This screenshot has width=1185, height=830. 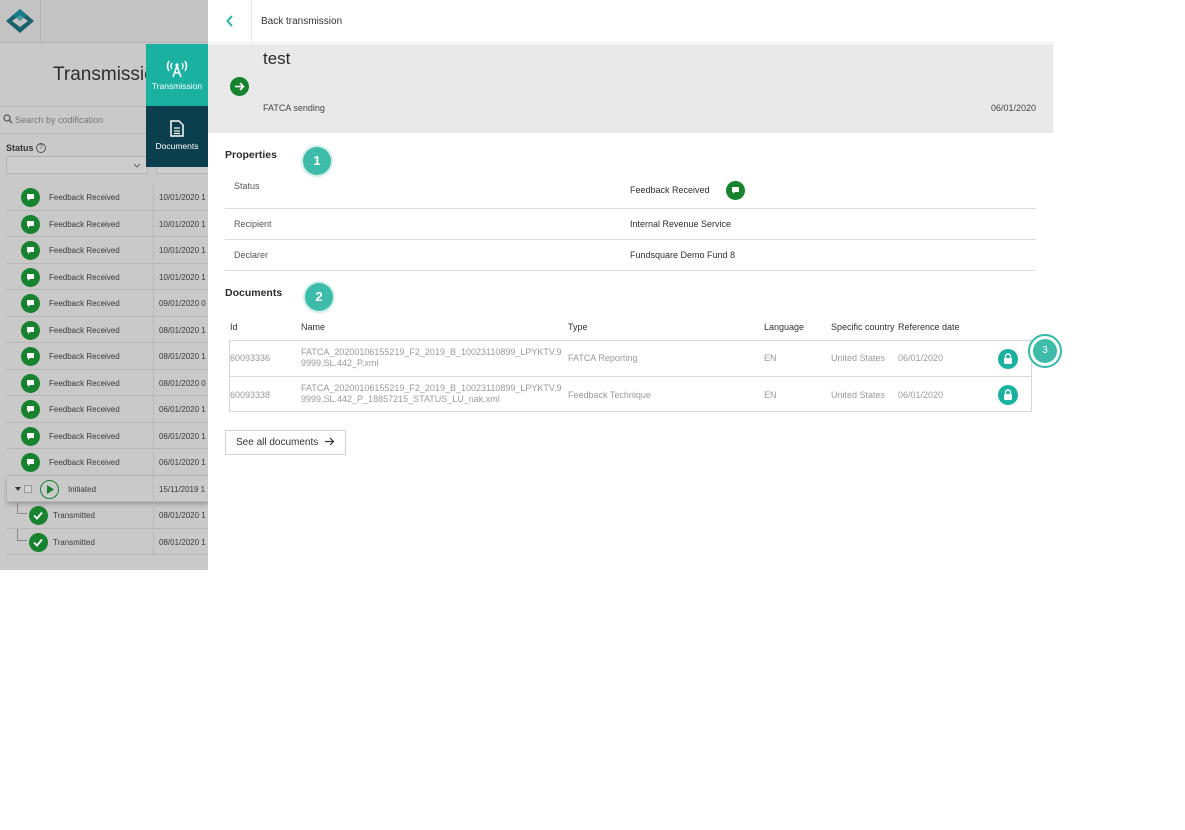 What do you see at coordinates (277, 58) in the screenshot?
I see `transmission-title: test` at bounding box center [277, 58].